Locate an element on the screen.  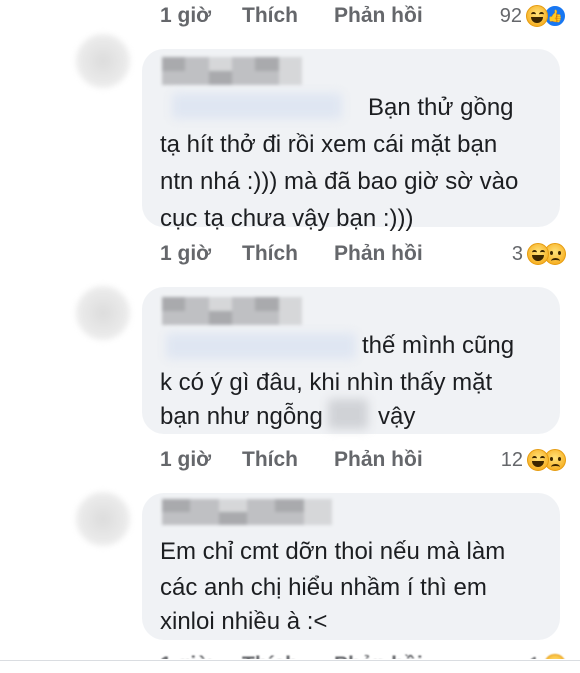
comment-text-line: Em chỉ cmt dỡn thoi nếu mà làm is located at coordinates (333, 551).